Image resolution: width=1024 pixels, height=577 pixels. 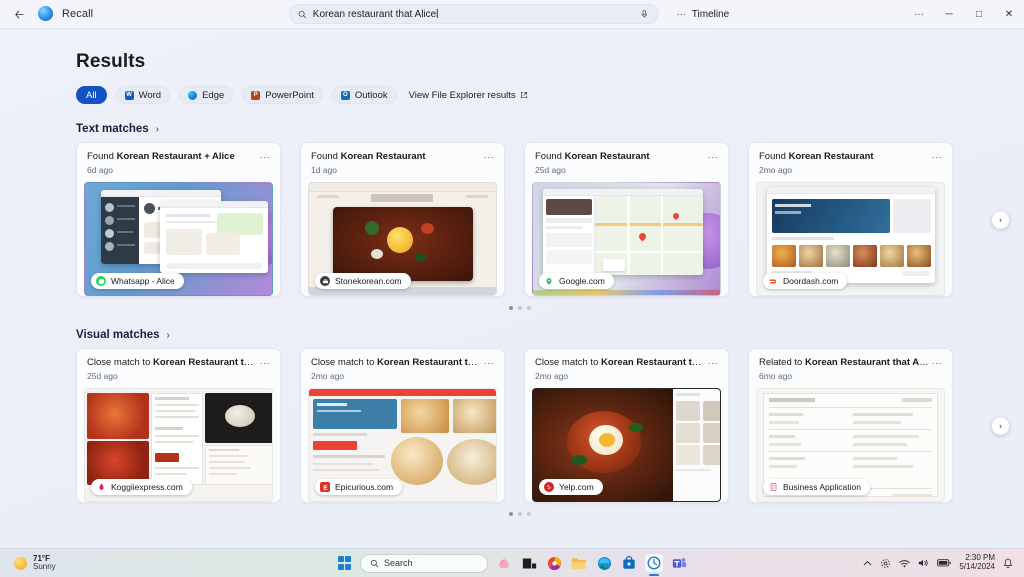 What do you see at coordinates (324, 170) in the screenshot?
I see `card-timestamp: 1d ago` at bounding box center [324, 170].